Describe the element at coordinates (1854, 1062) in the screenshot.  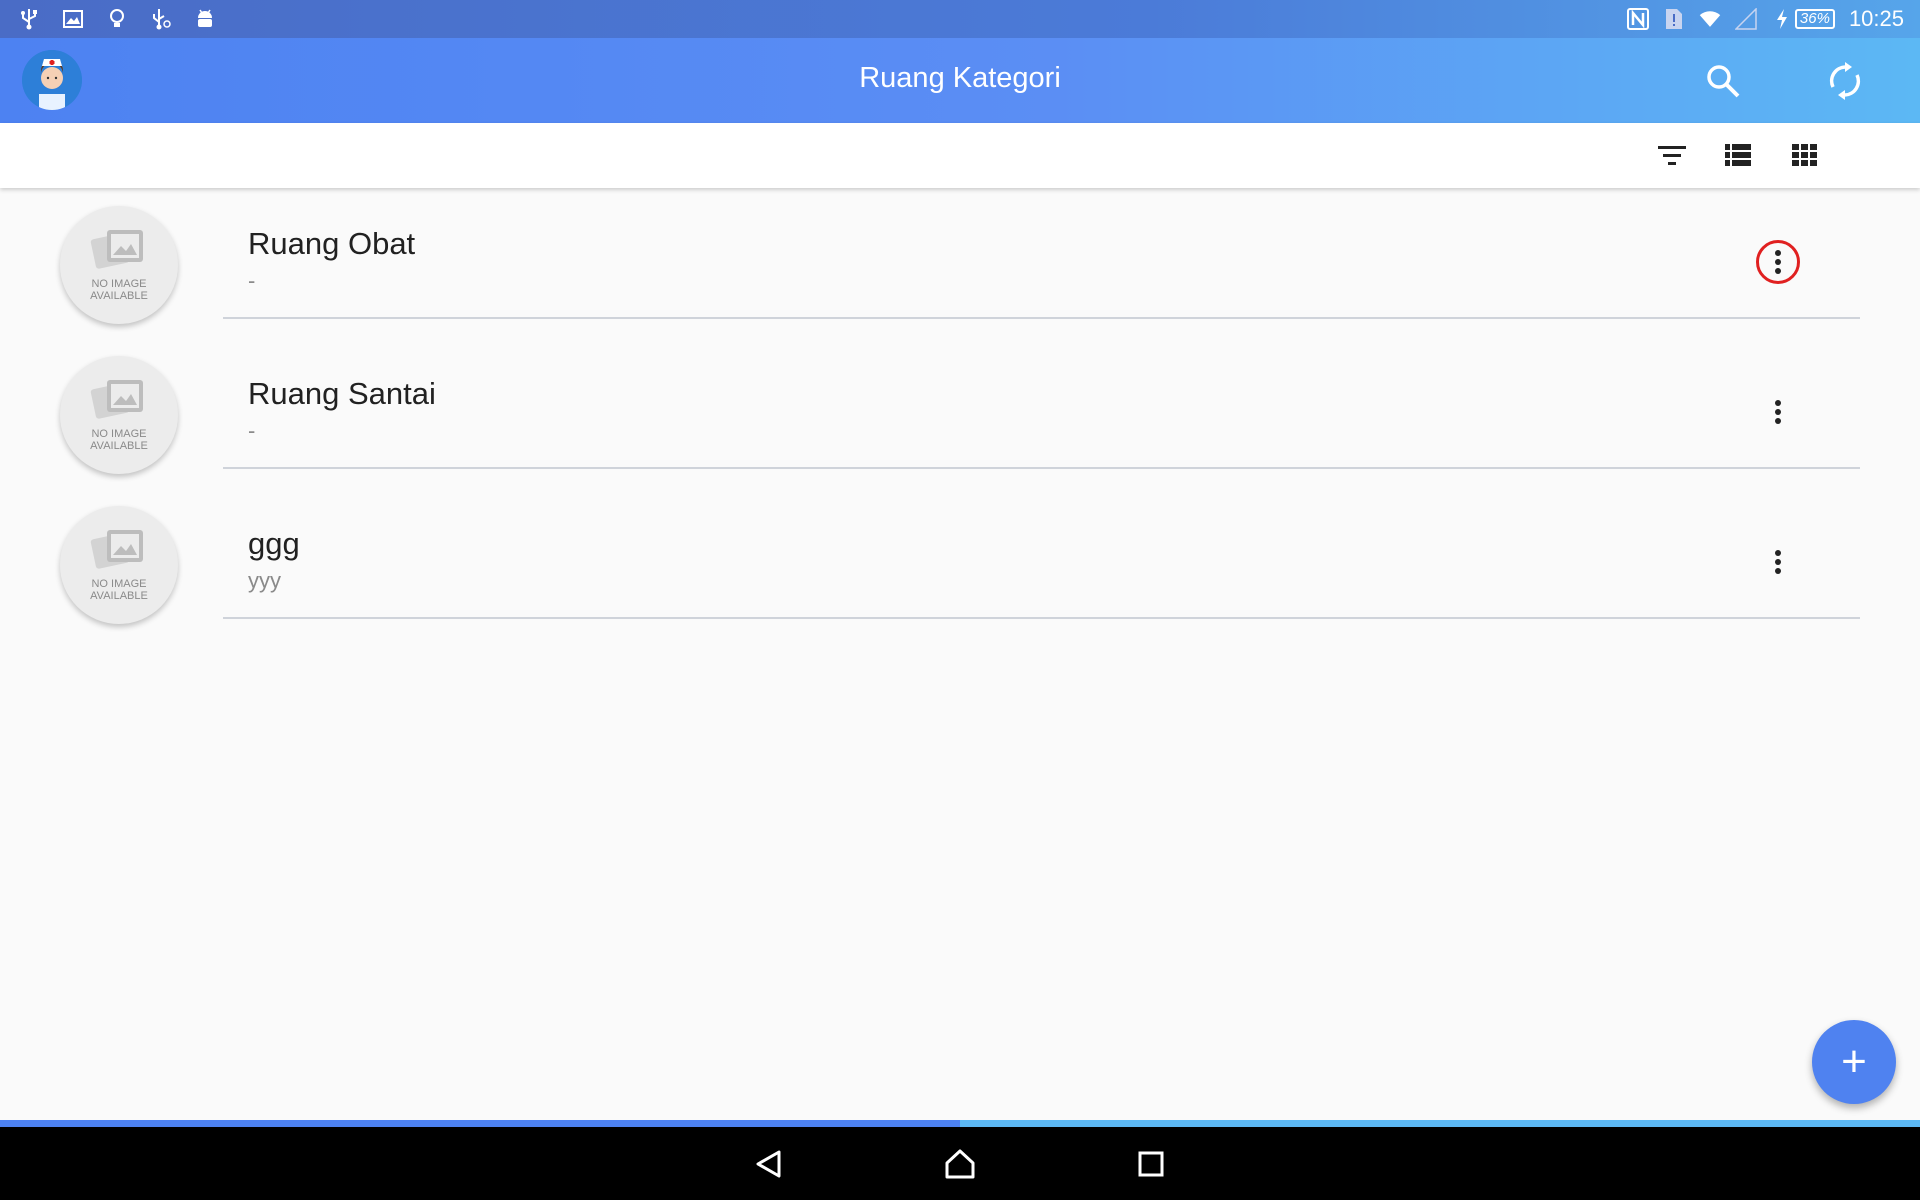
I see `add-category-button: +` at that location.